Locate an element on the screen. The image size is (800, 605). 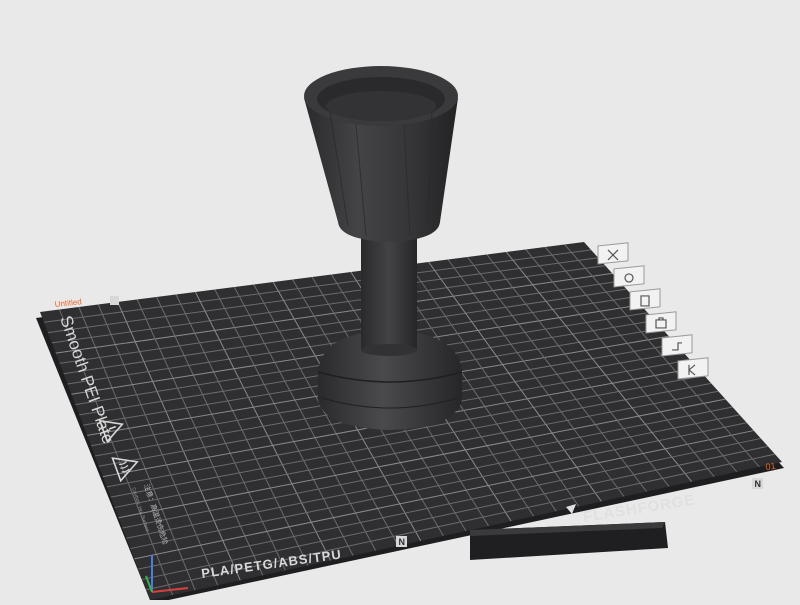
cut-icon is located at coordinates (693, 368).